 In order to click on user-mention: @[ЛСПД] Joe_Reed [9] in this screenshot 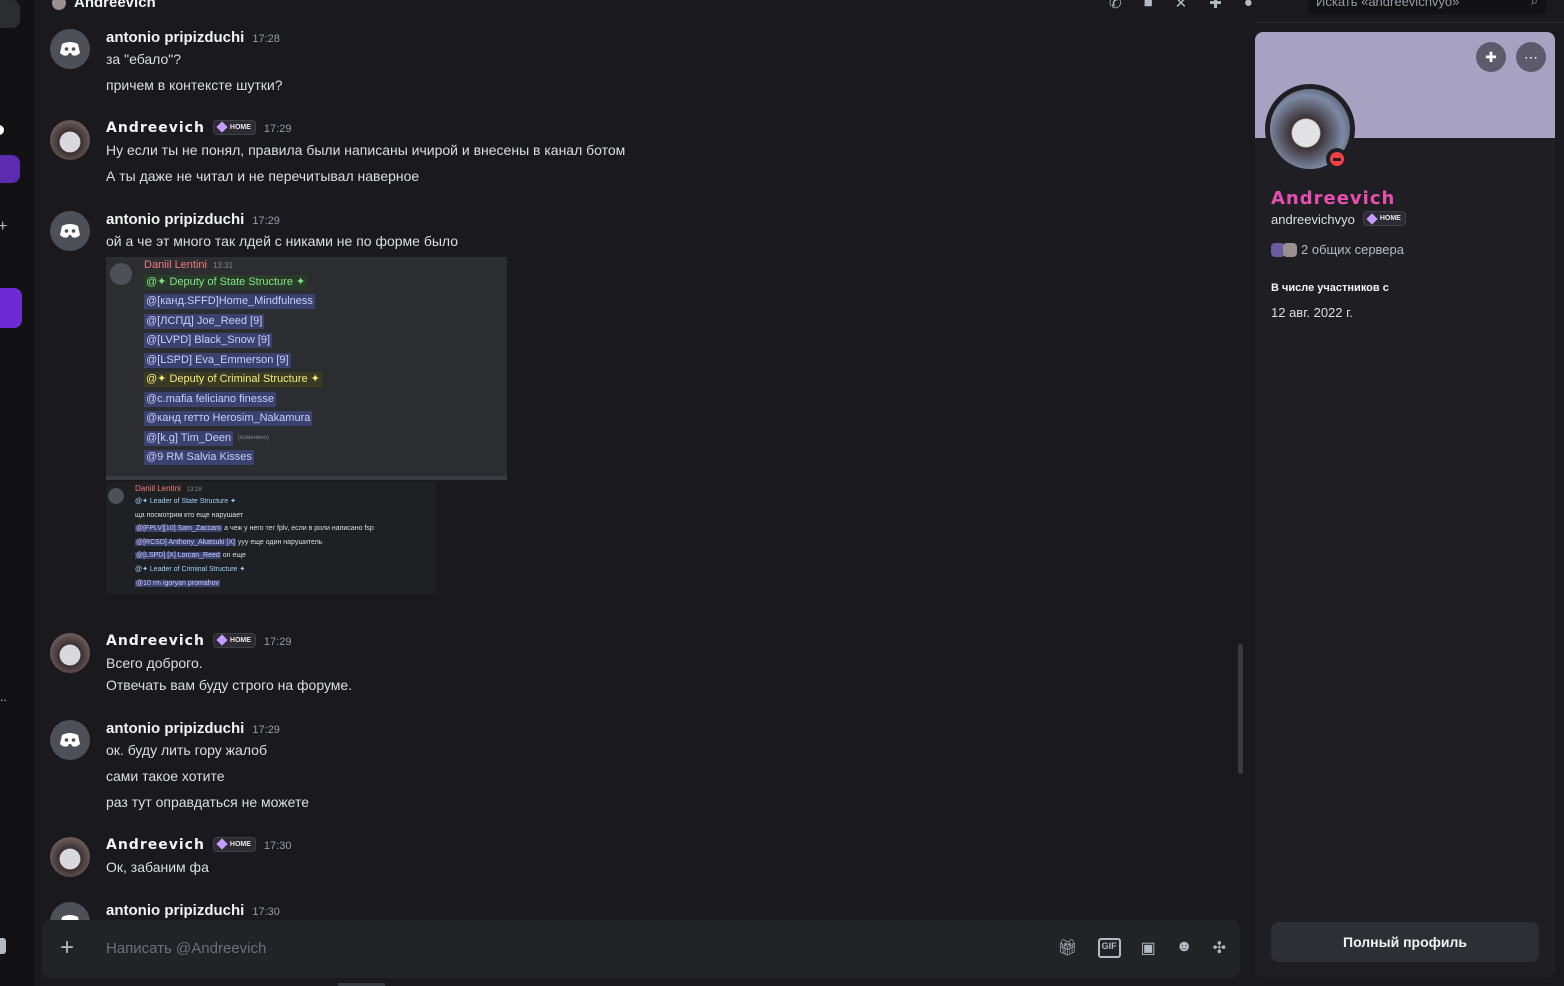, I will do `click(204, 321)`.